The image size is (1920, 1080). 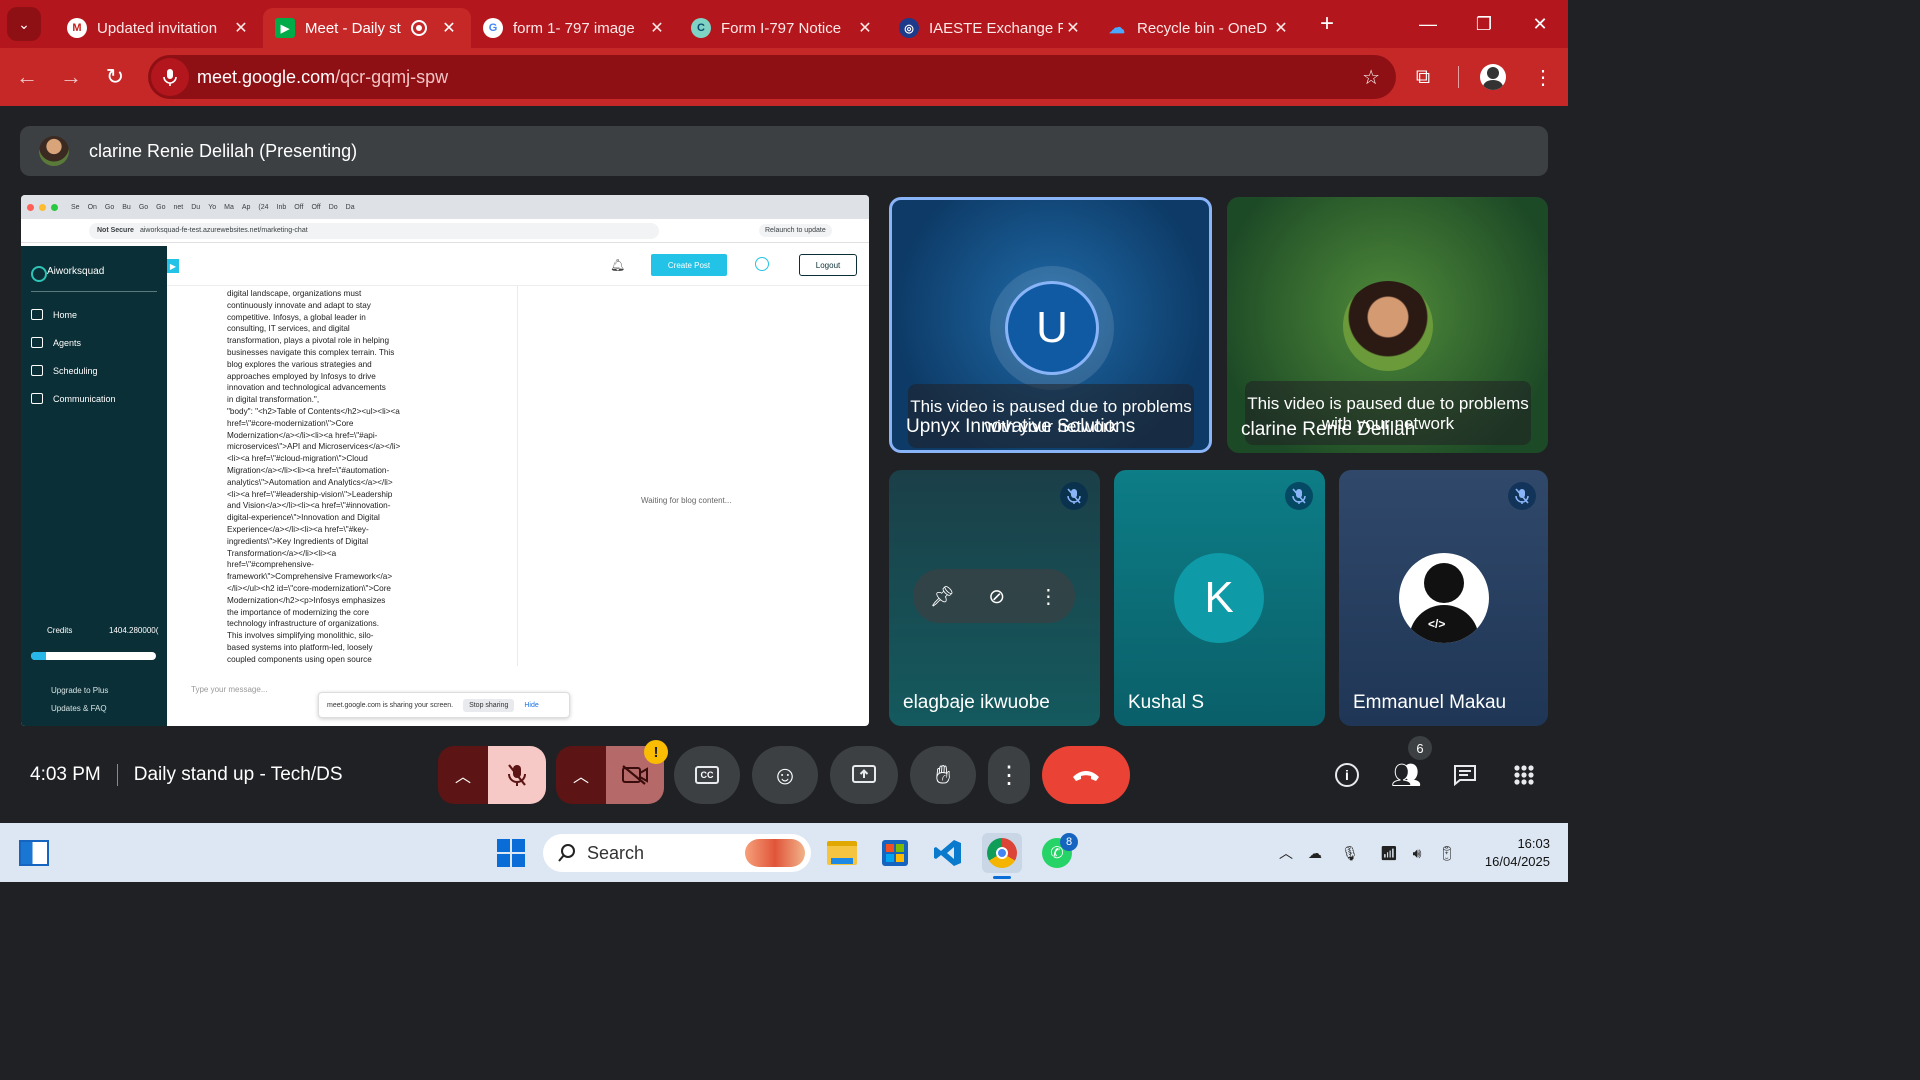 What do you see at coordinates (772, 77) in the screenshot?
I see `address-bar: meet.google.com/qcr-gqmj-spw ☆` at bounding box center [772, 77].